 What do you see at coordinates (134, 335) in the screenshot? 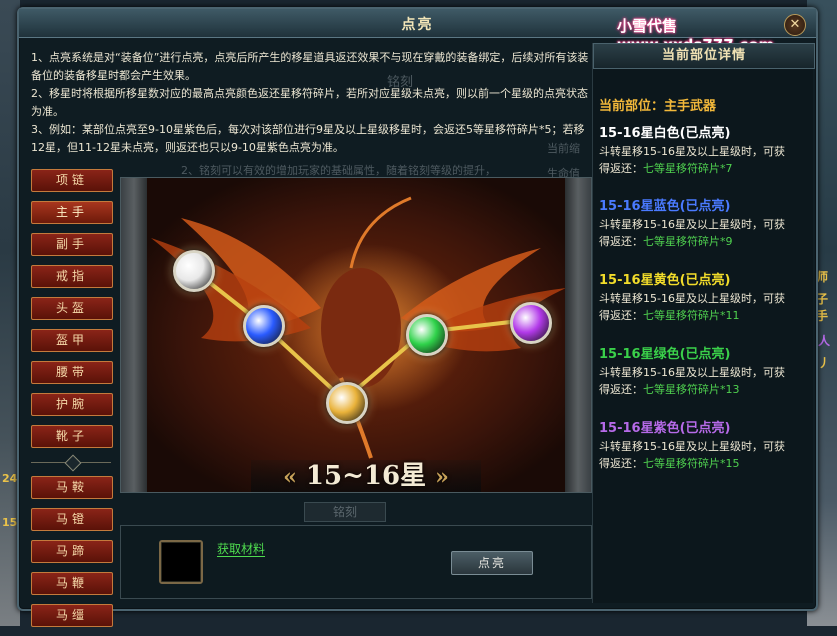
I see `art-pillar-left` at bounding box center [134, 335].